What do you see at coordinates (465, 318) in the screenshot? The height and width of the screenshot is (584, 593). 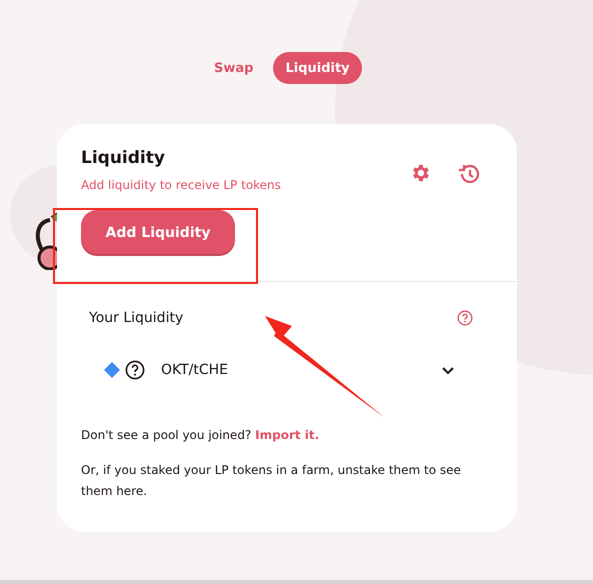 I see `help-icon` at bounding box center [465, 318].